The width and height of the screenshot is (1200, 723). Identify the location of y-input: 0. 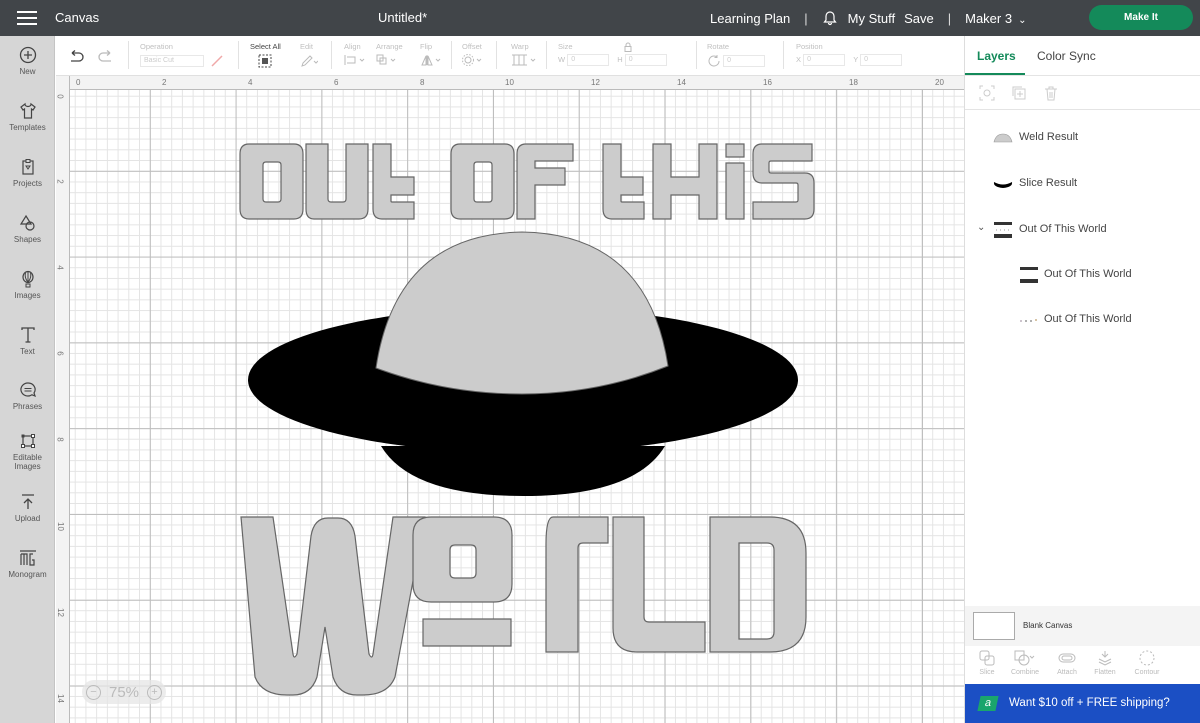
(881, 60).